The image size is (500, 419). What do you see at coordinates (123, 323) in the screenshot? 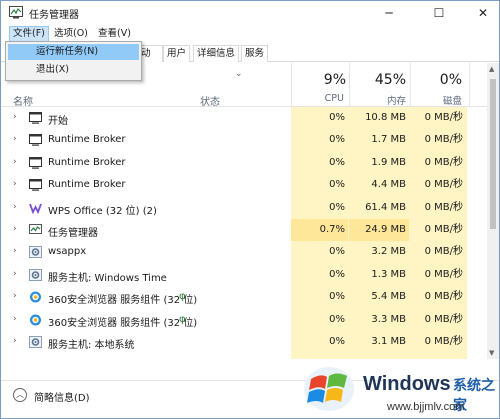
I see `process-name: 360安全浏览器 服务组件 (32 位)` at bounding box center [123, 323].